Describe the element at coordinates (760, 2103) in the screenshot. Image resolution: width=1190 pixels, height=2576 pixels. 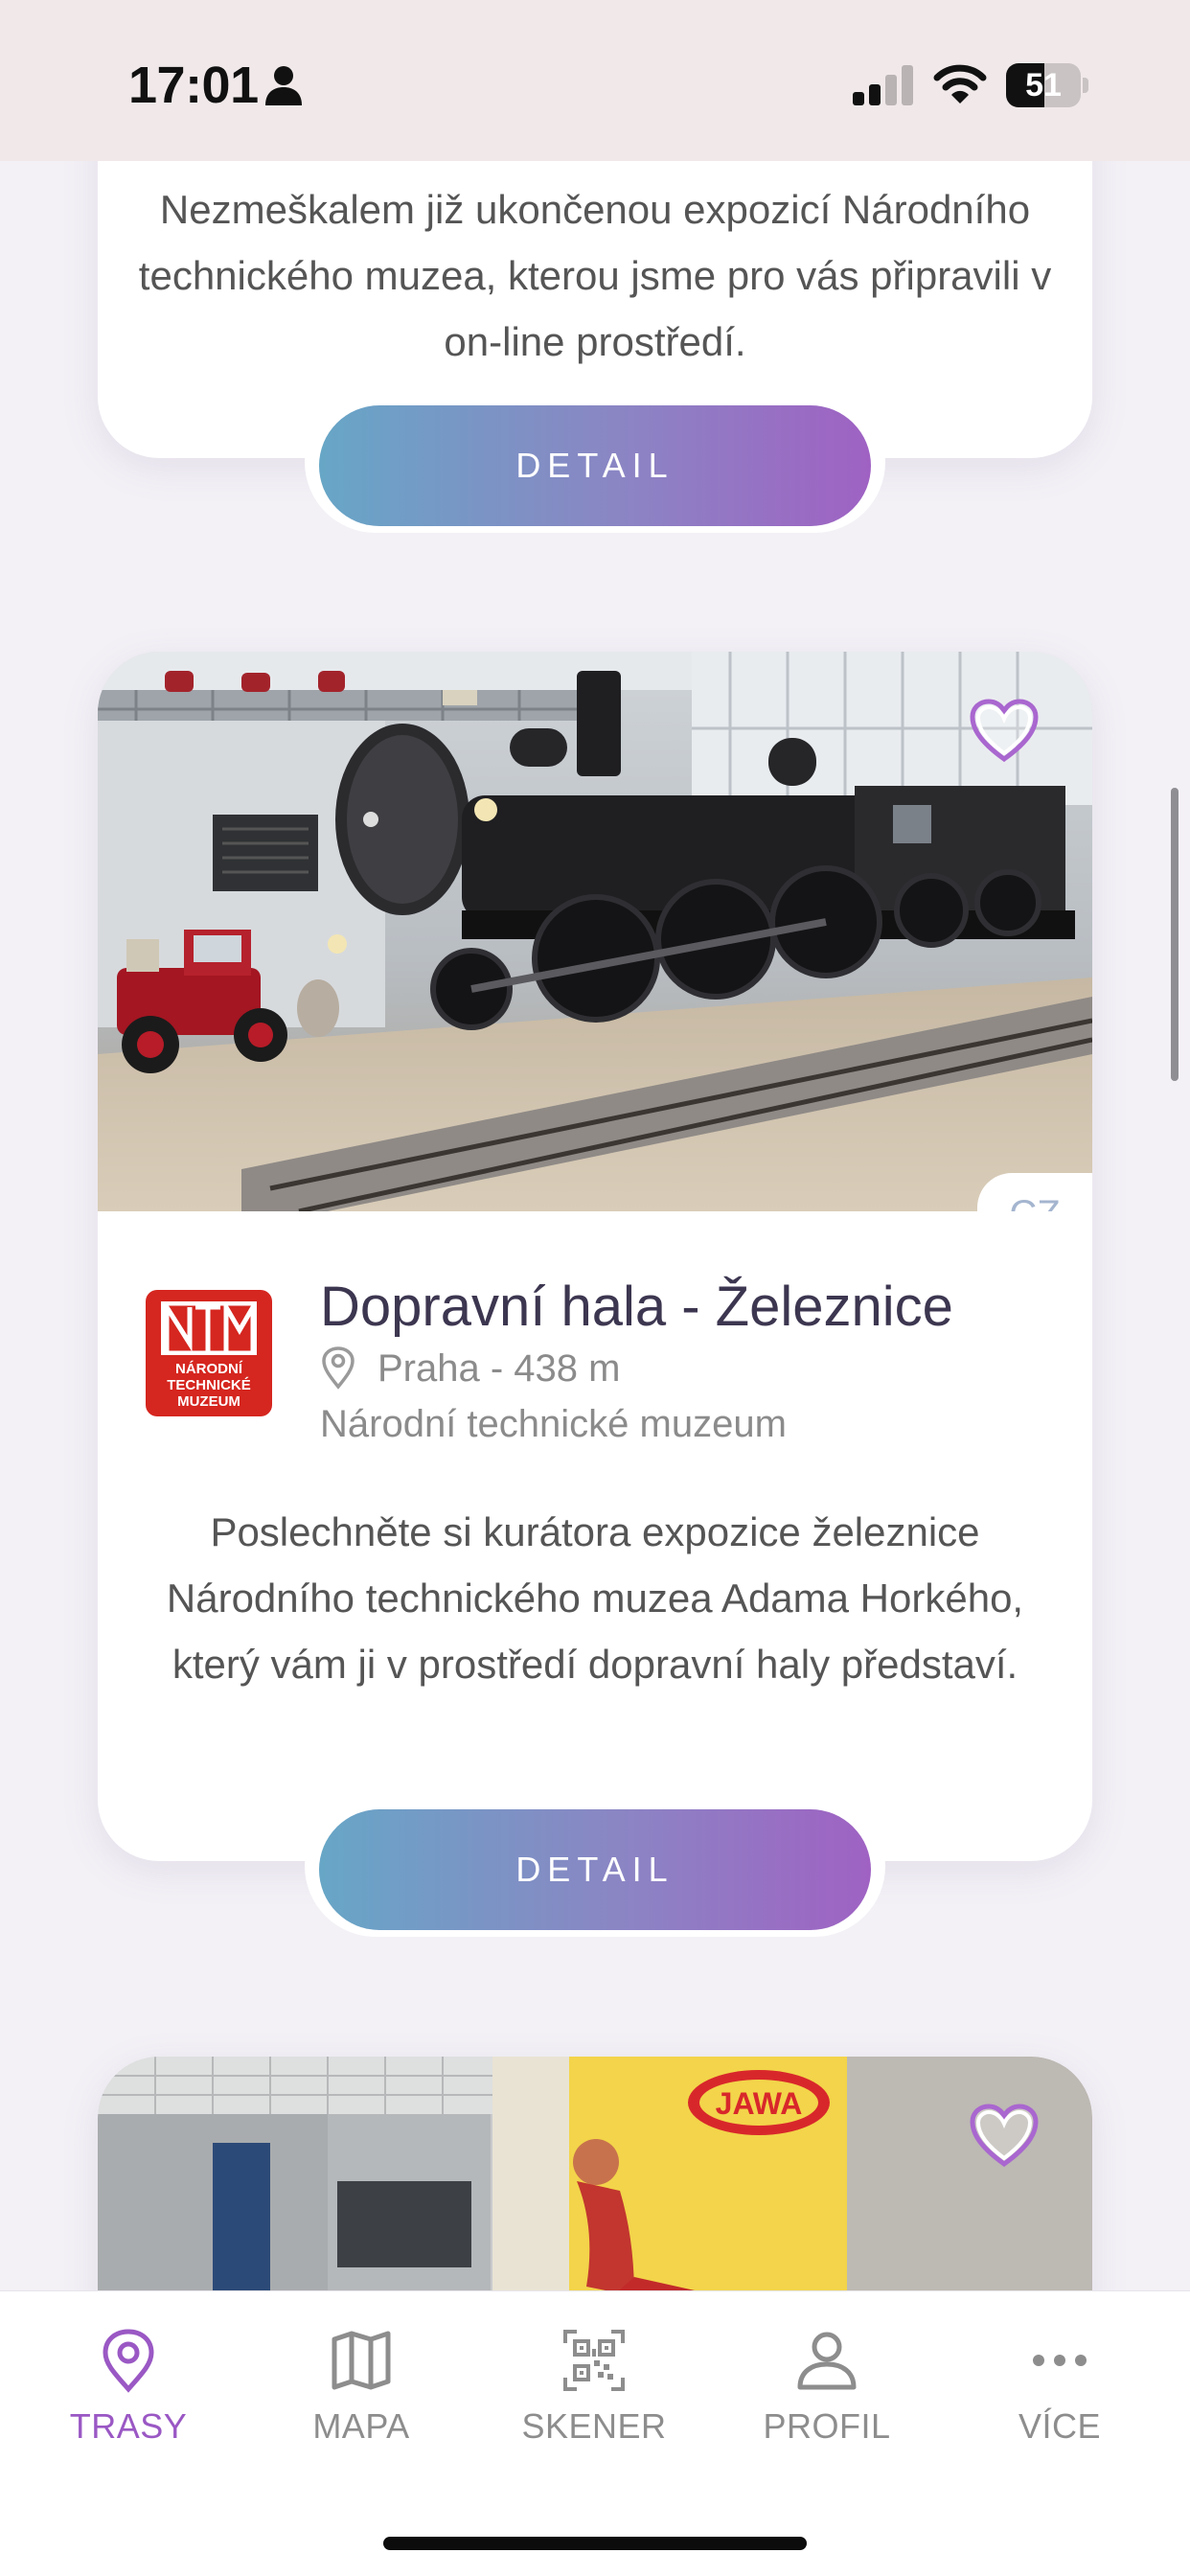
I see `jawa-poster-text: JAWA` at that location.